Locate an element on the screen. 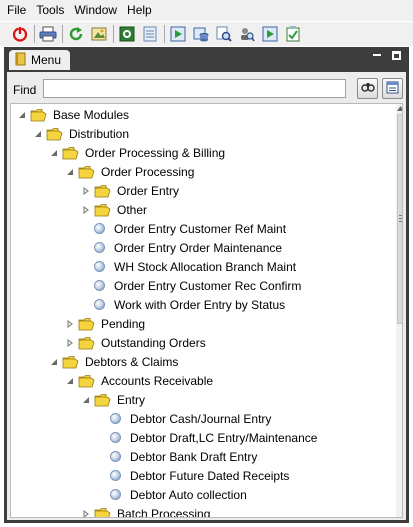 The height and width of the screenshot is (527, 413). refresh-icon is located at coordinates (76, 34).